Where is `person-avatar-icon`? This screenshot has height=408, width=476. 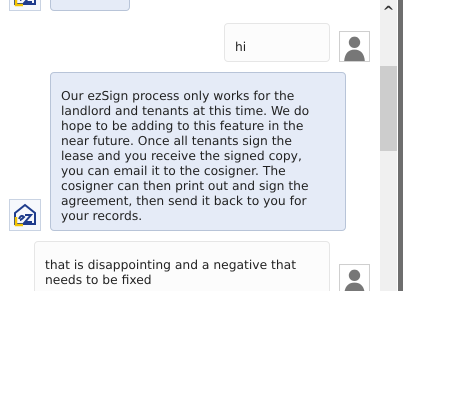 person-avatar-icon is located at coordinates (354, 46).